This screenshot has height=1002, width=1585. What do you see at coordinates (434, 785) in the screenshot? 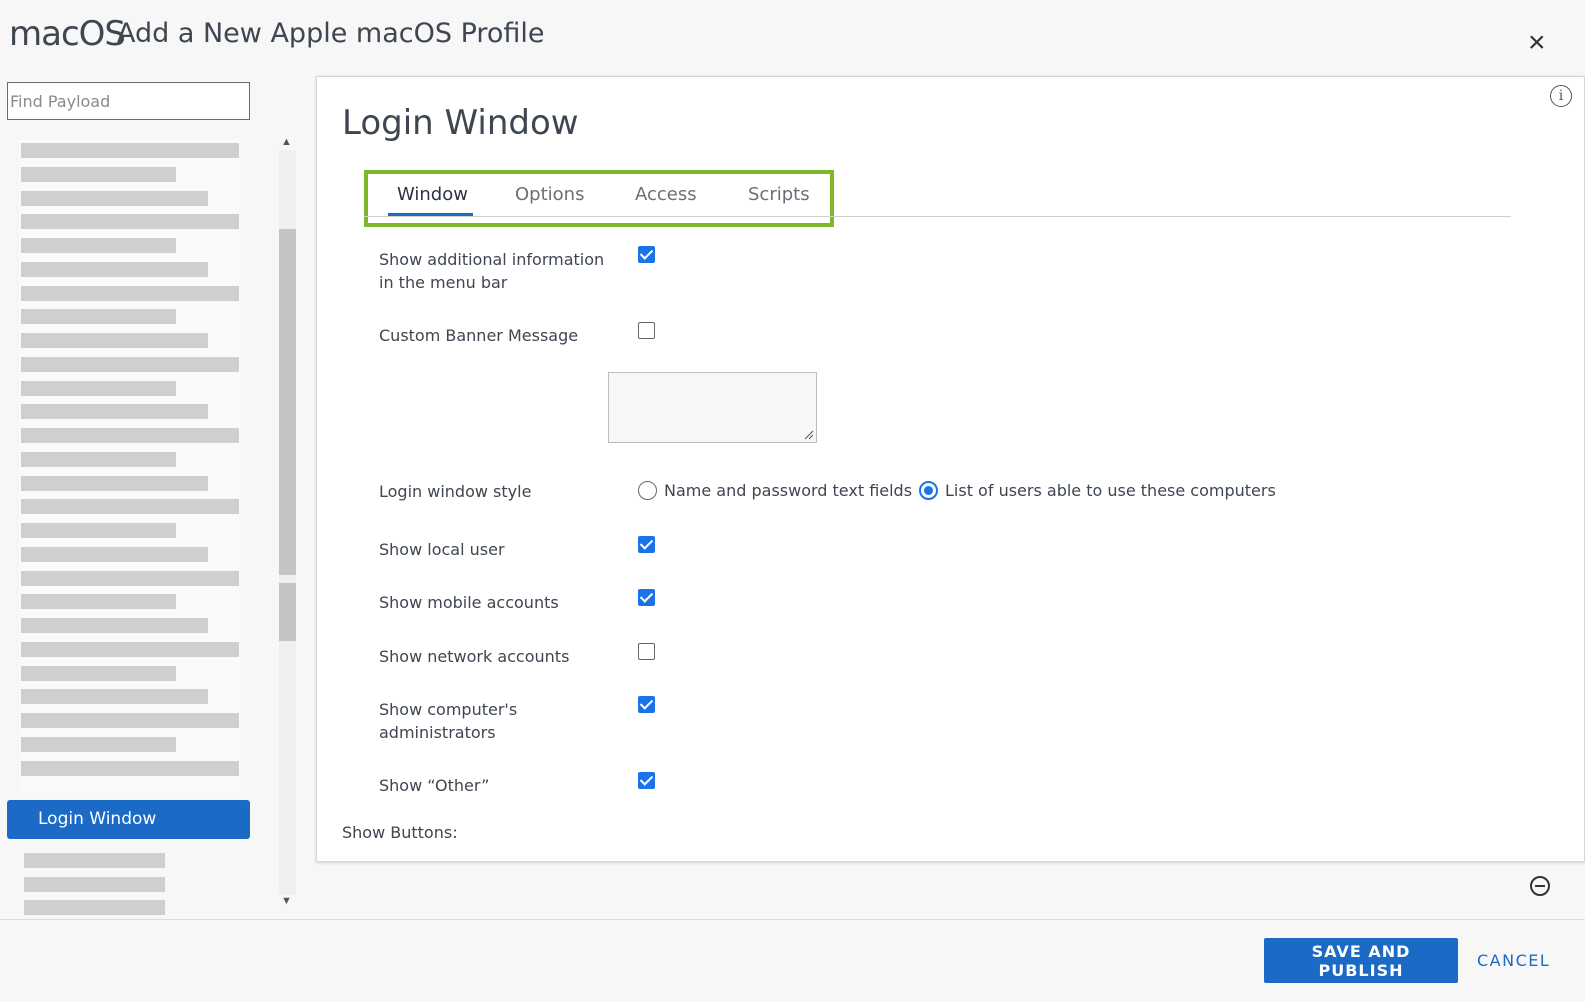
I see `show-other-label: Show “Other”` at bounding box center [434, 785].